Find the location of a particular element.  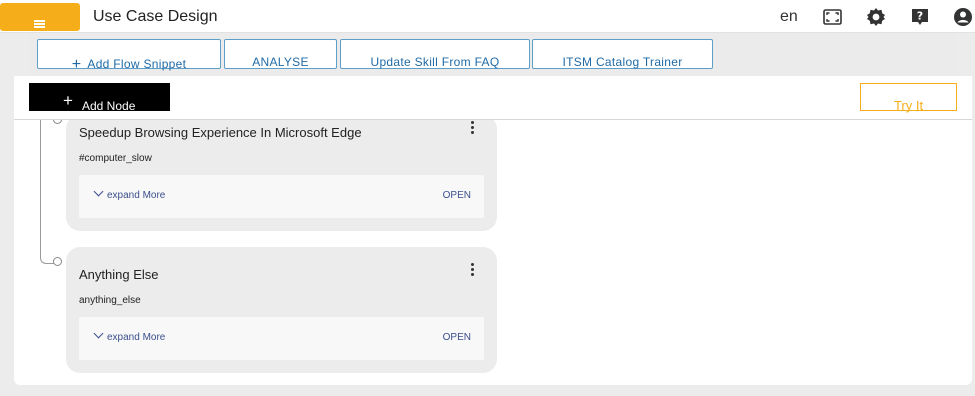

update-skill-from-faq-button: Update Skill From FAQ is located at coordinates (435, 54).